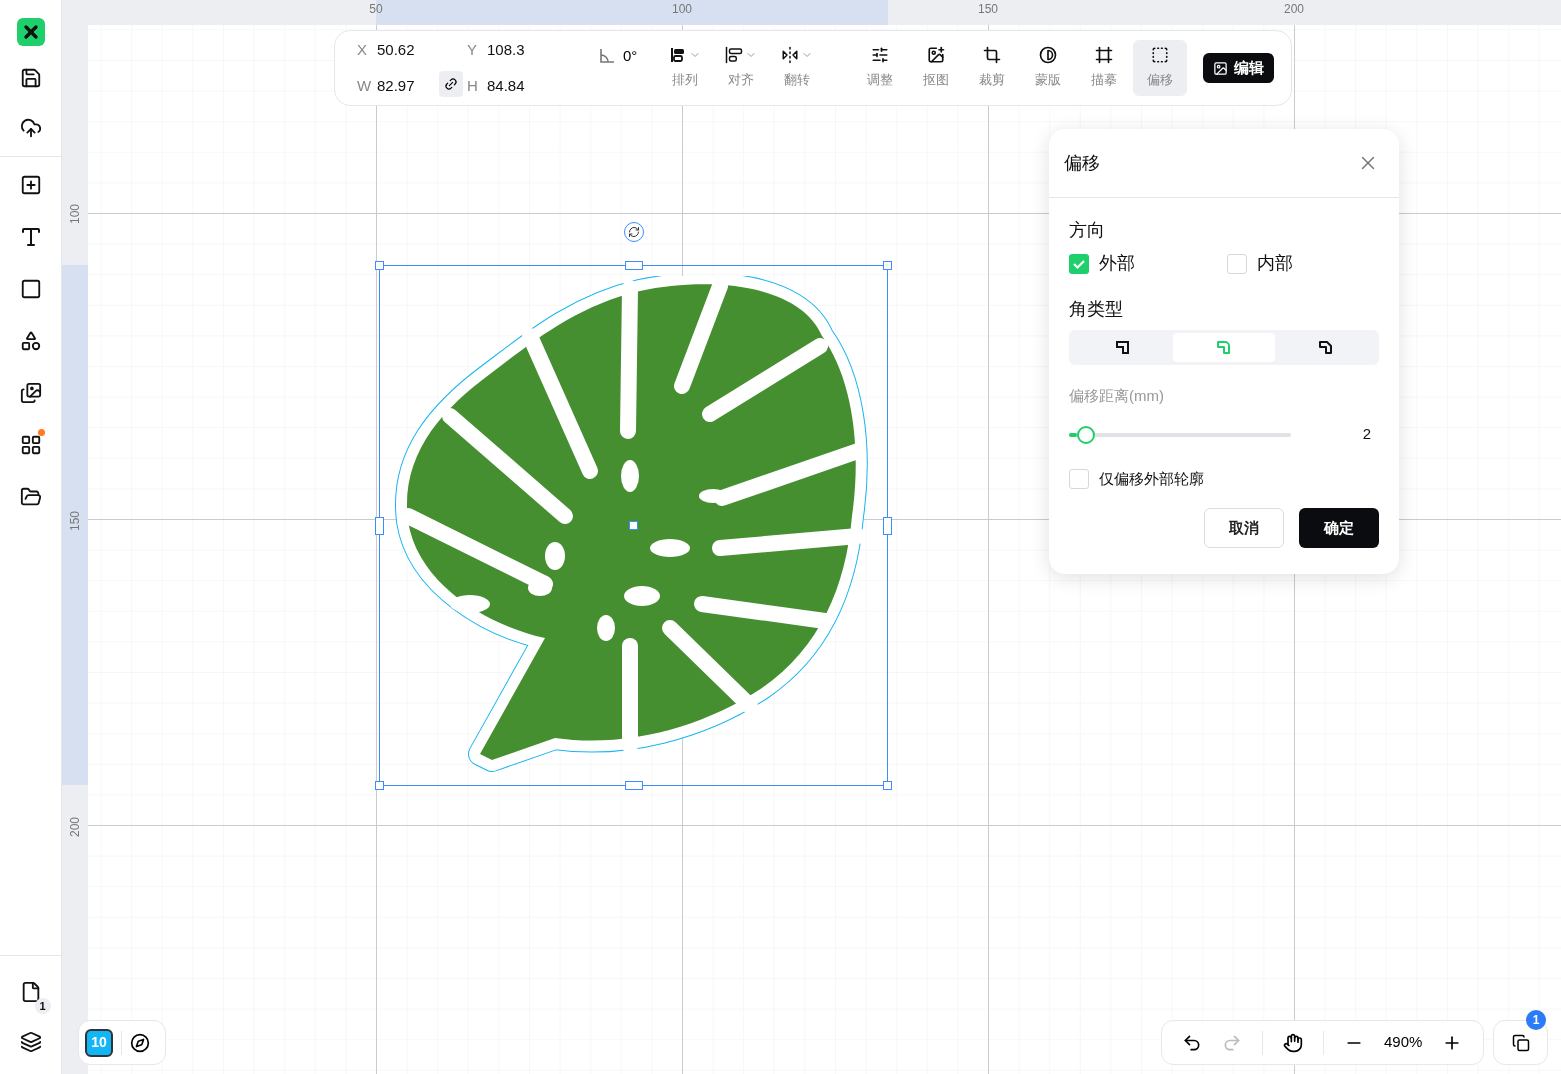 This screenshot has width=1561, height=1074. I want to click on option-label: 外部, so click(1117, 263).